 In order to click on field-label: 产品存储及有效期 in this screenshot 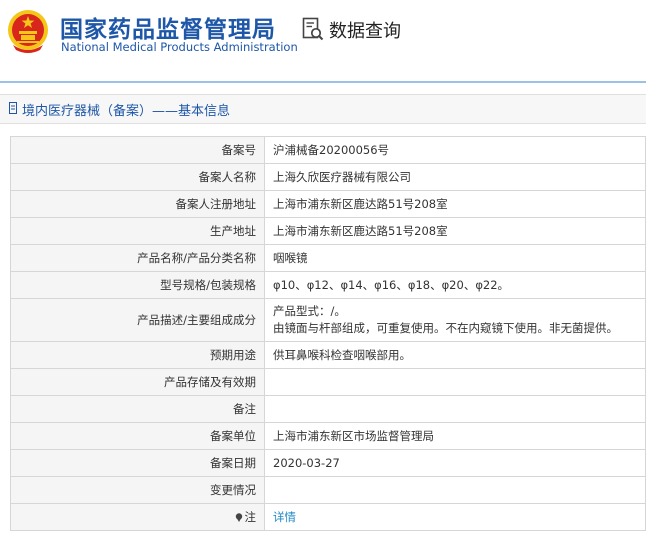, I will do `click(137, 382)`.